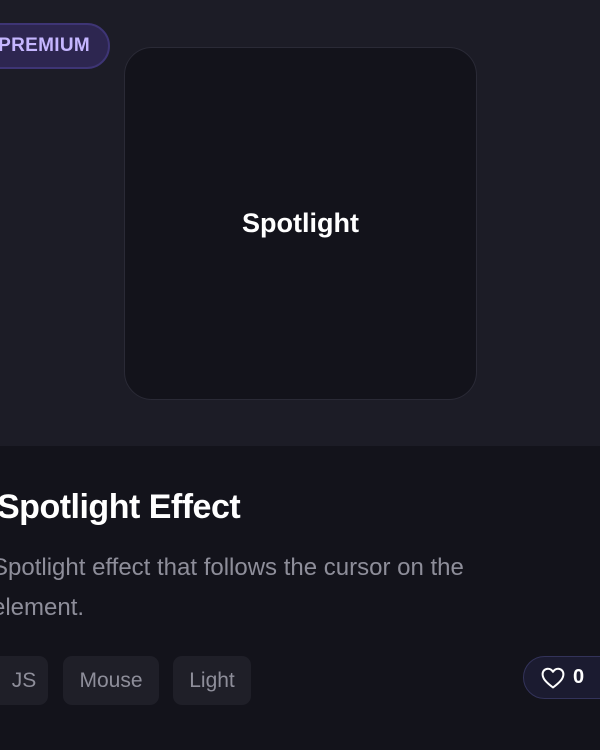 The image size is (600, 750). I want to click on premium-badge: PREMIUM, so click(55, 46).